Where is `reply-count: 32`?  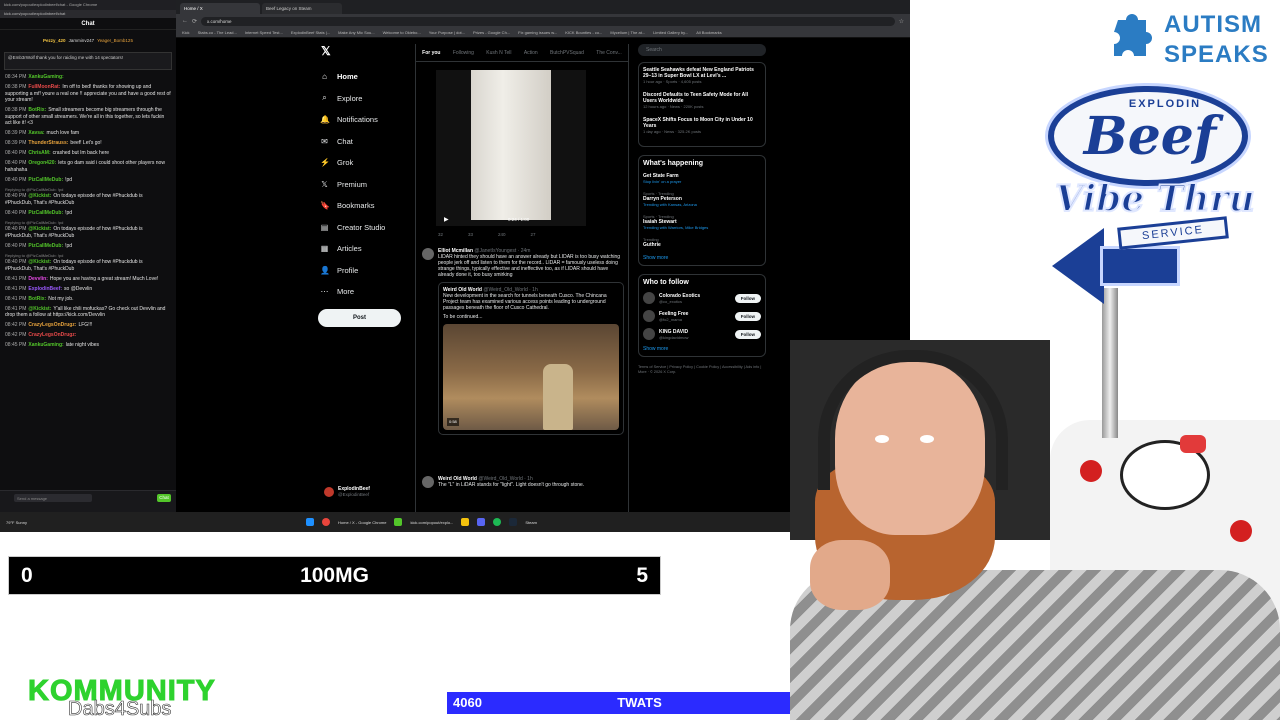 reply-count: 32 is located at coordinates (440, 234).